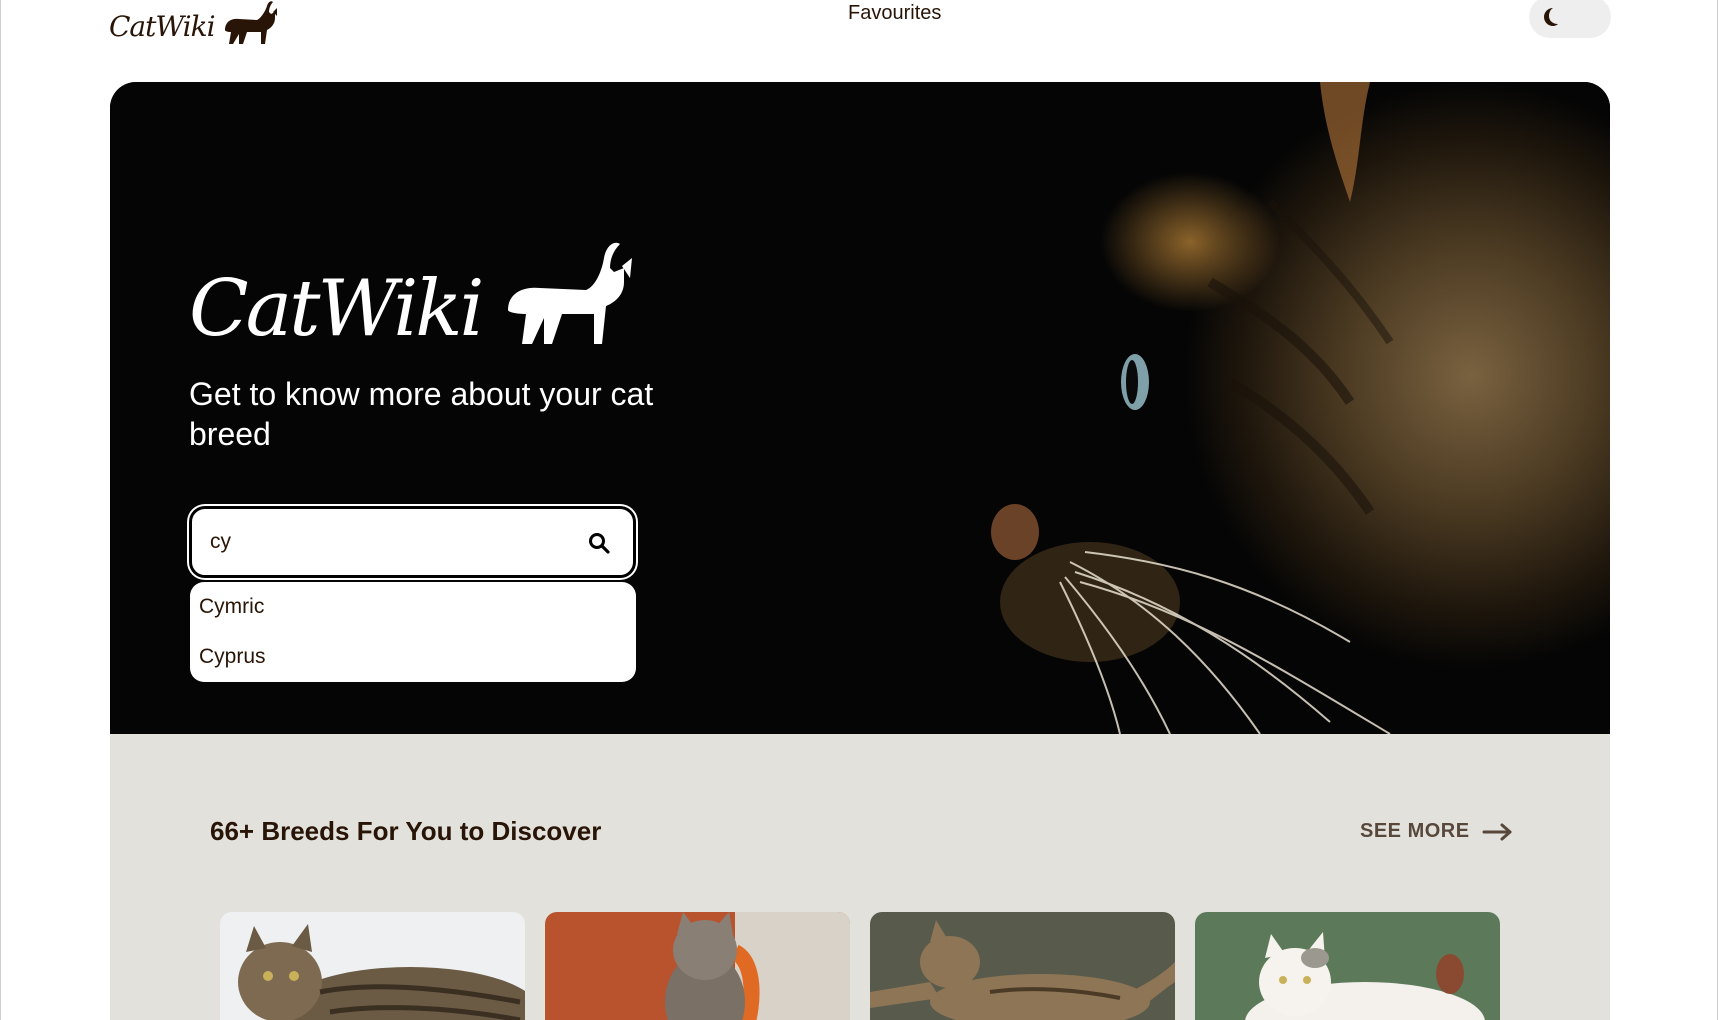  I want to click on hero-logo: CatWiki, so click(411, 294).